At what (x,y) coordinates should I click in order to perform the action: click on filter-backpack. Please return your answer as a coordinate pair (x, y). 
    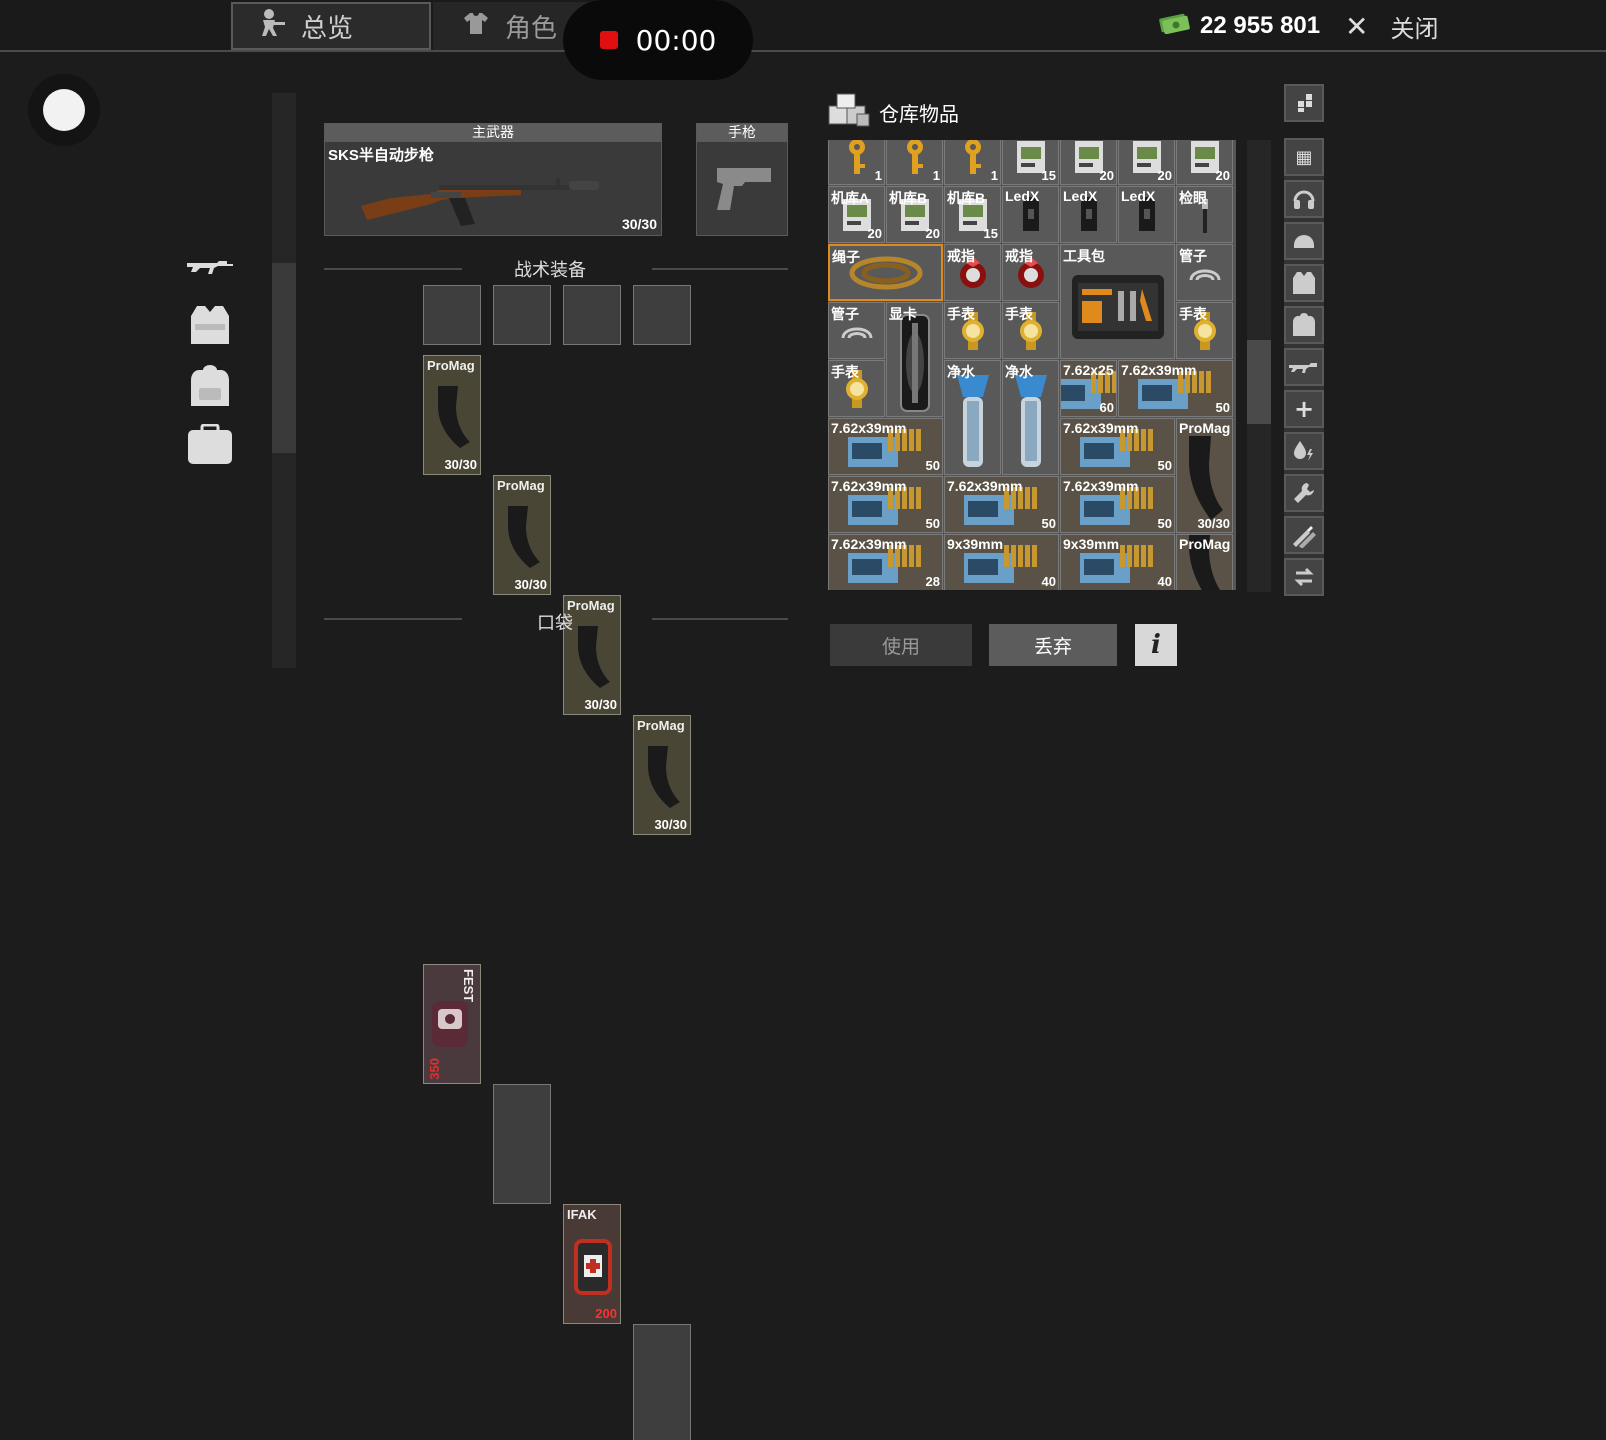
    Looking at the image, I should click on (1304, 325).